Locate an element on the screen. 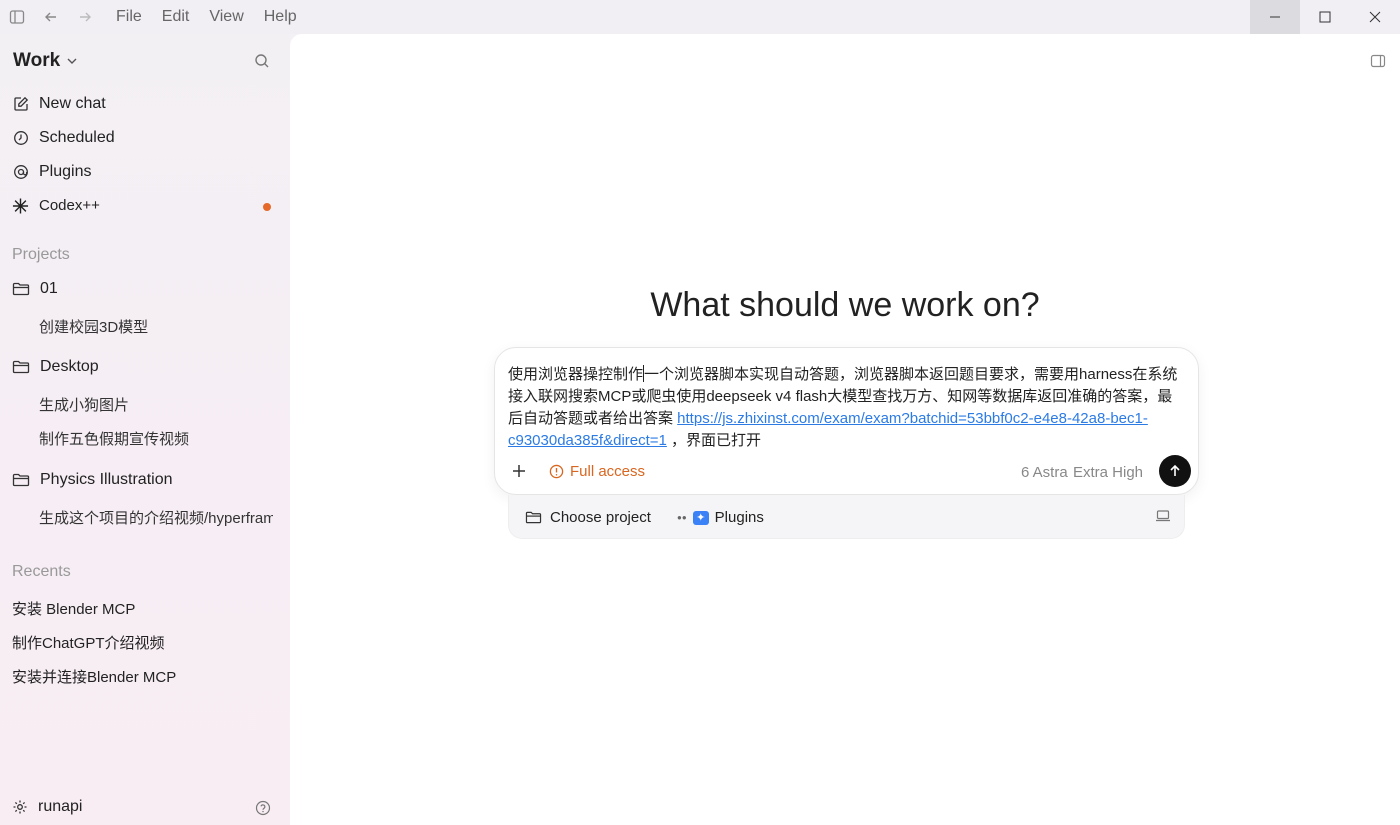 This screenshot has width=1400, height=825. plugins-label: Plugins is located at coordinates (739, 517).